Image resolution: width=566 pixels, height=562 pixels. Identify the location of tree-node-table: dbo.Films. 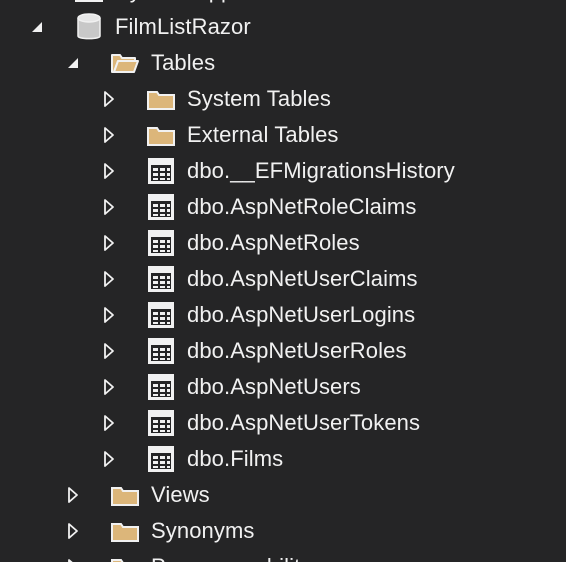
(283, 459).